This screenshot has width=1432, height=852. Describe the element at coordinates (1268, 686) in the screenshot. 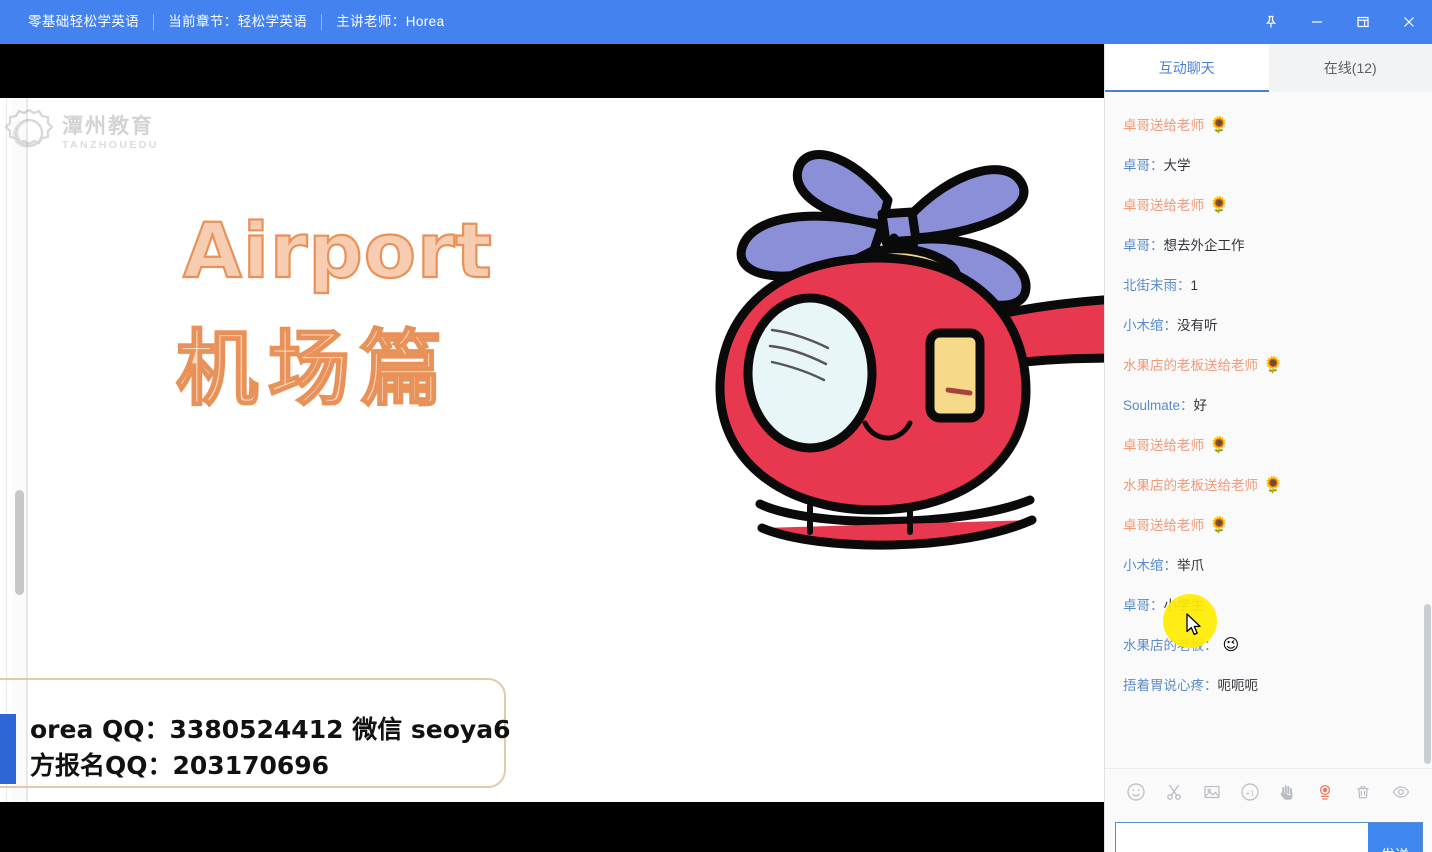

I see `chat-message: 捂着胃说心疼： 呃呃呃` at that location.